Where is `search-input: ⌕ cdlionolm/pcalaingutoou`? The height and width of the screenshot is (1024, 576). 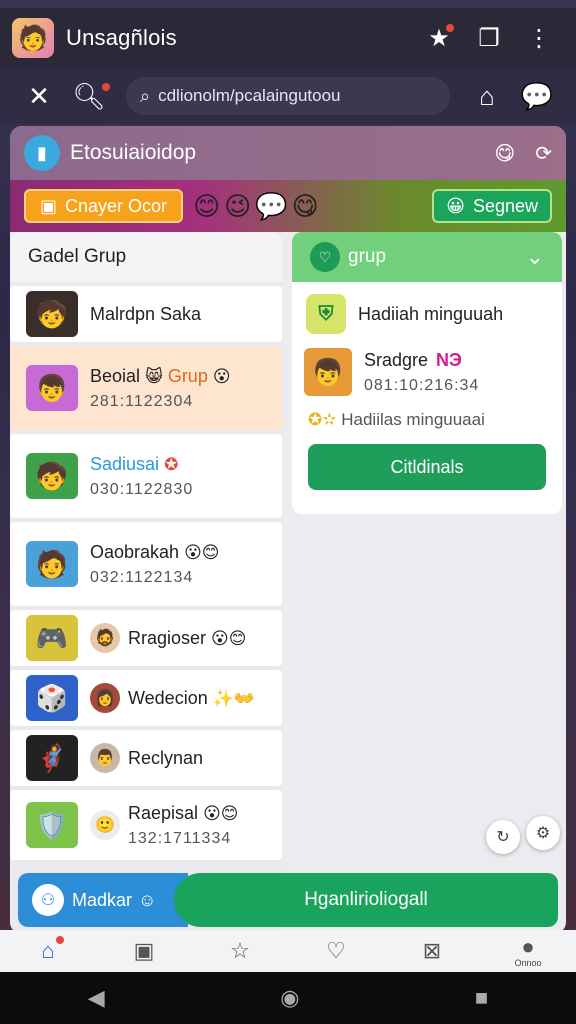 search-input: ⌕ cdlionolm/pcalaingutoou is located at coordinates (288, 96).